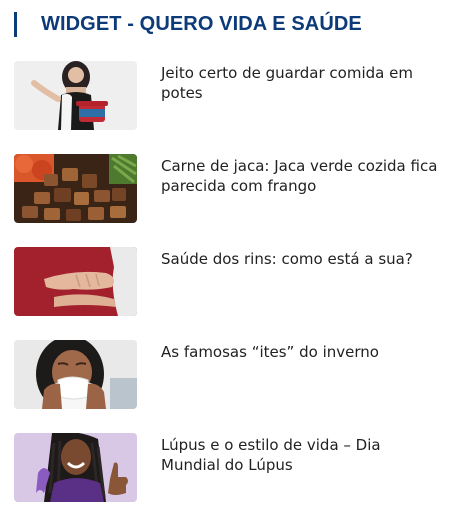 This screenshot has width=458, height=526. I want to click on article-title: Saúde dos rins: como está a sua?, so click(301, 259).